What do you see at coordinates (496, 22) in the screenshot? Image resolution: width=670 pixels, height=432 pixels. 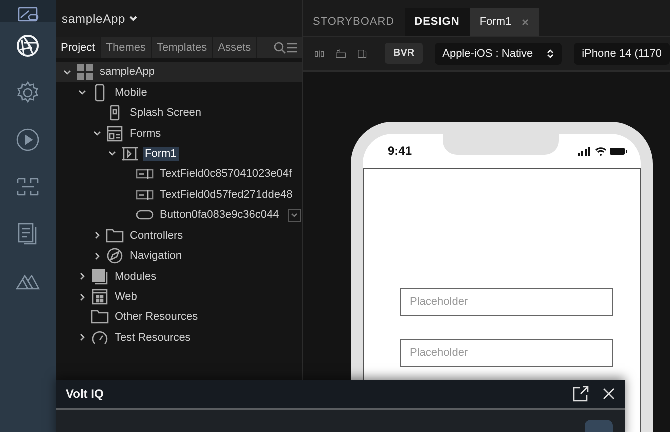 I see `file-tab-label: Form1` at bounding box center [496, 22].